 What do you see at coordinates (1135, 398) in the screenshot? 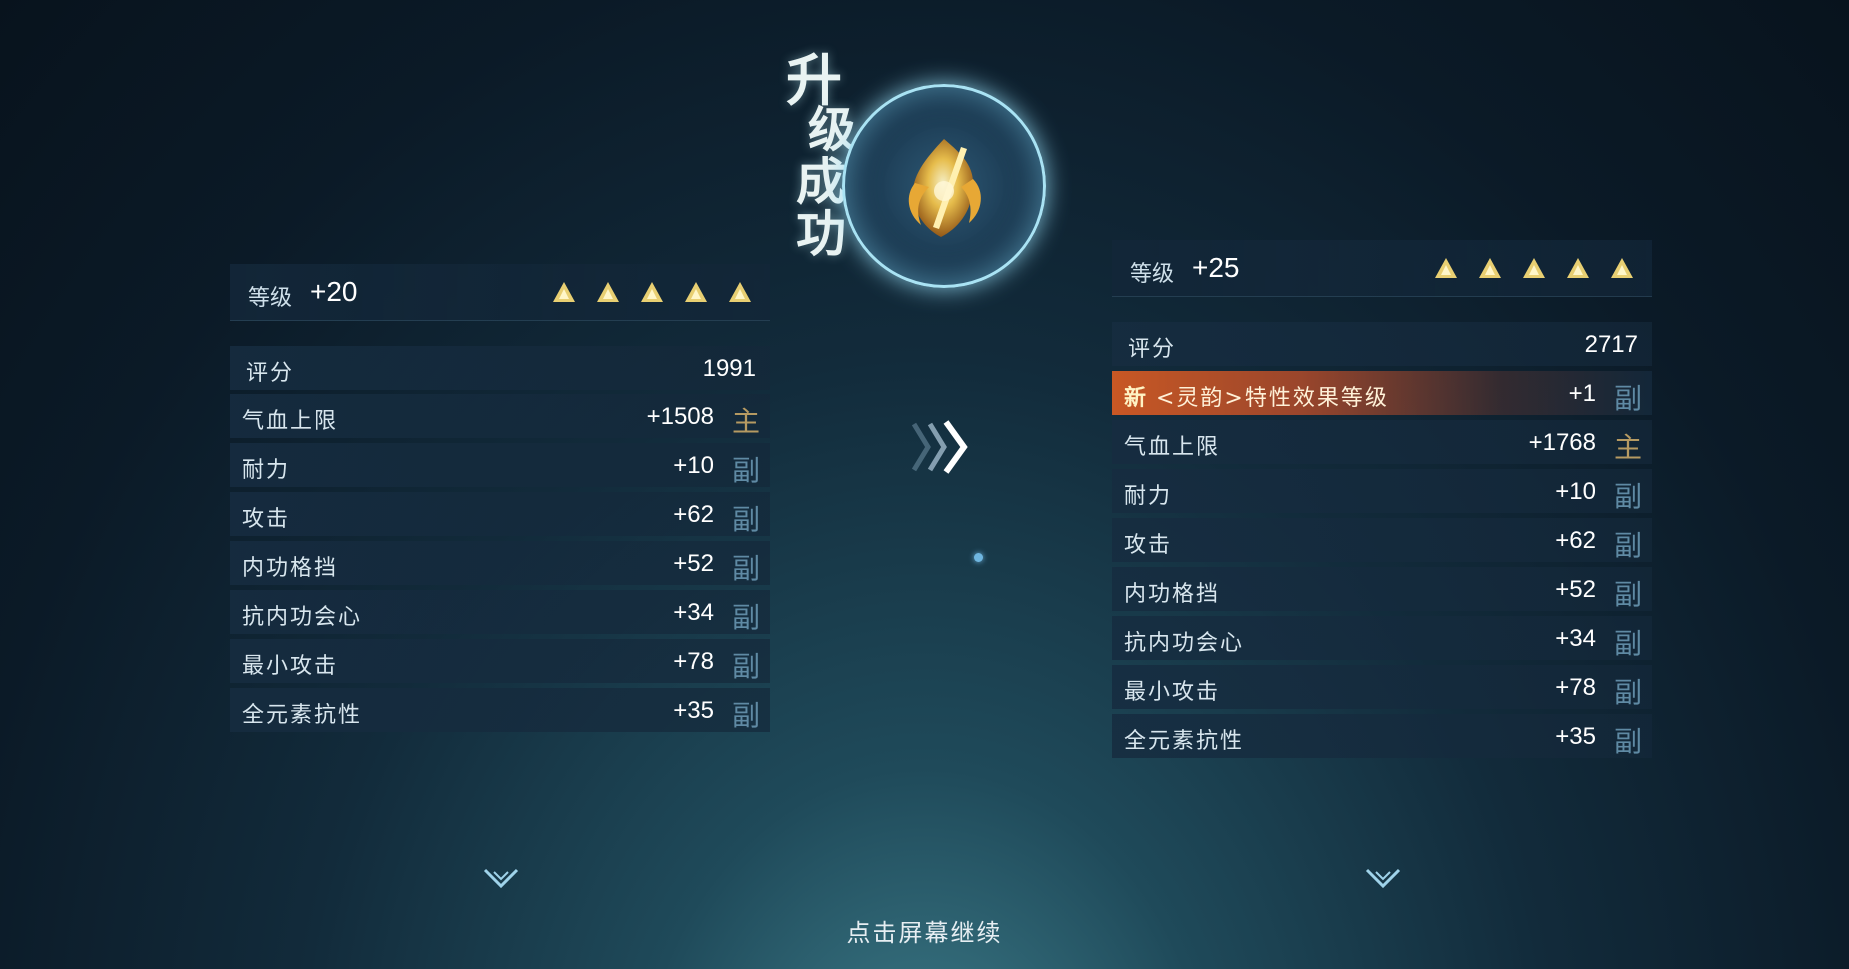
I see `new-badge: 新` at bounding box center [1135, 398].